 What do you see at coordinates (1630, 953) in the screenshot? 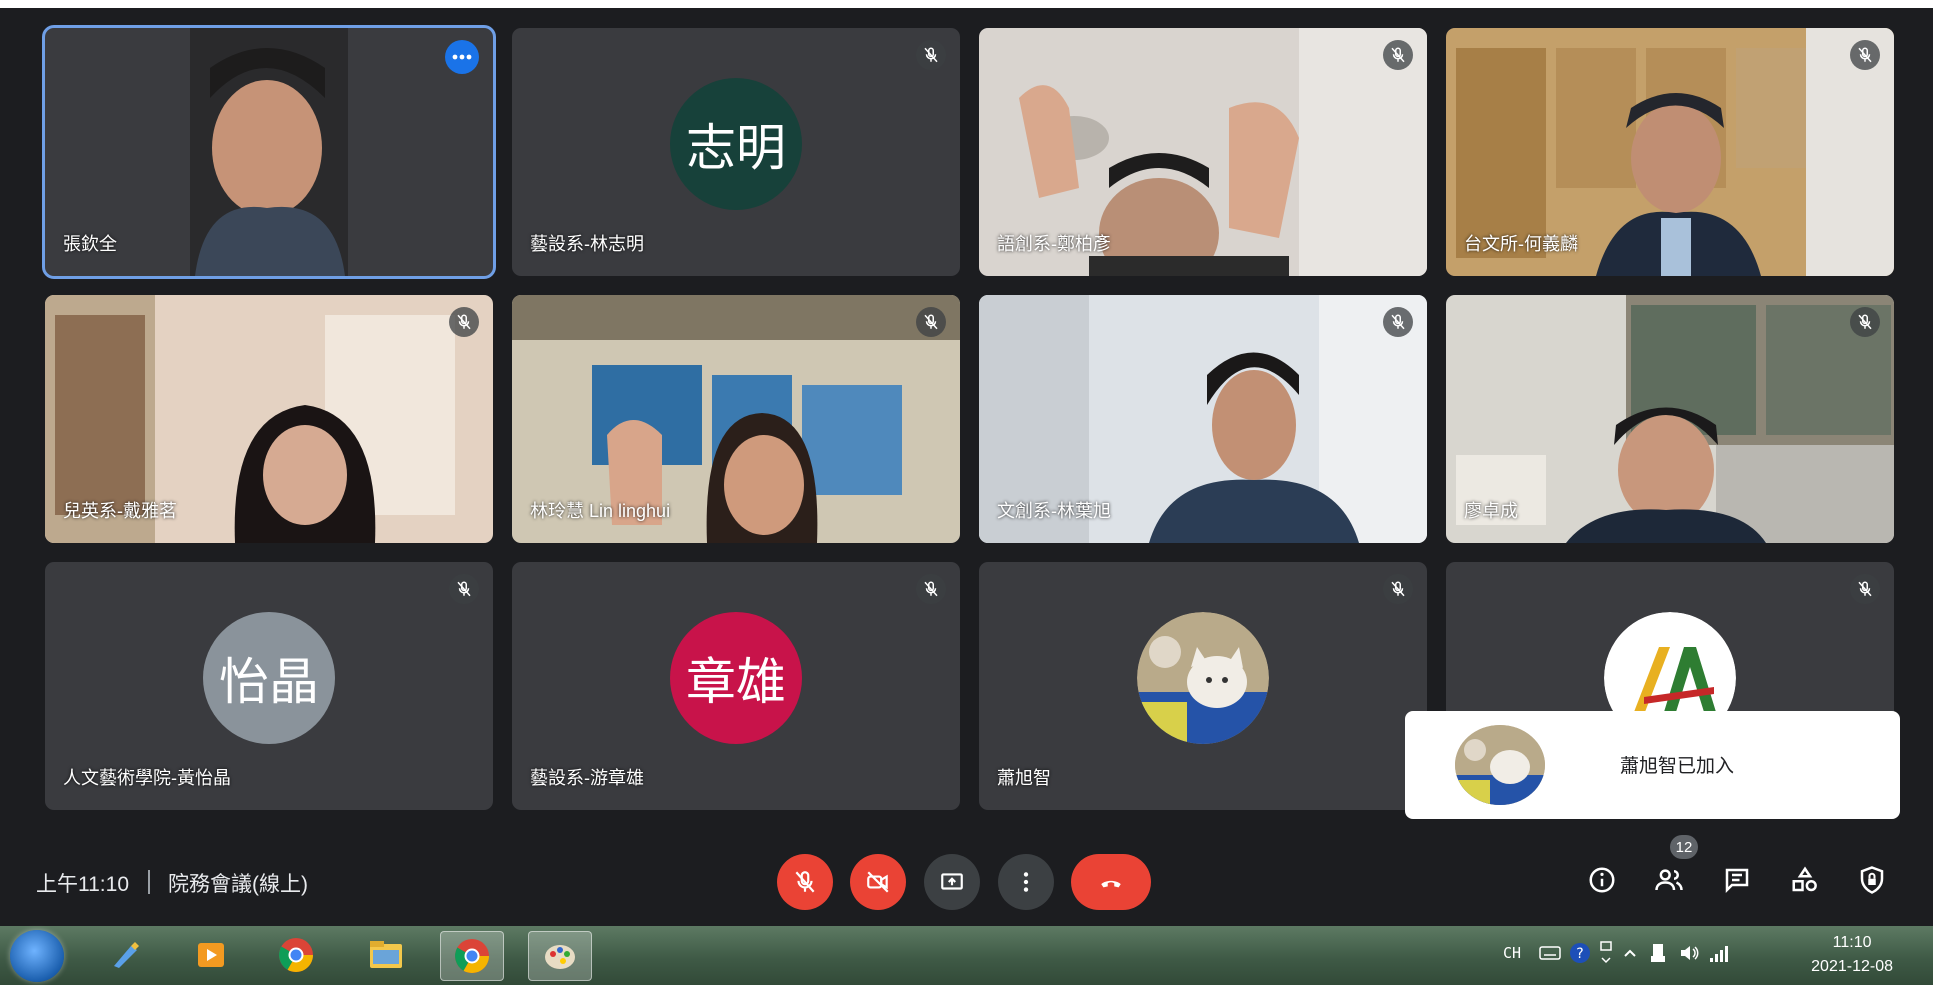
I see `show-hidden-icons` at bounding box center [1630, 953].